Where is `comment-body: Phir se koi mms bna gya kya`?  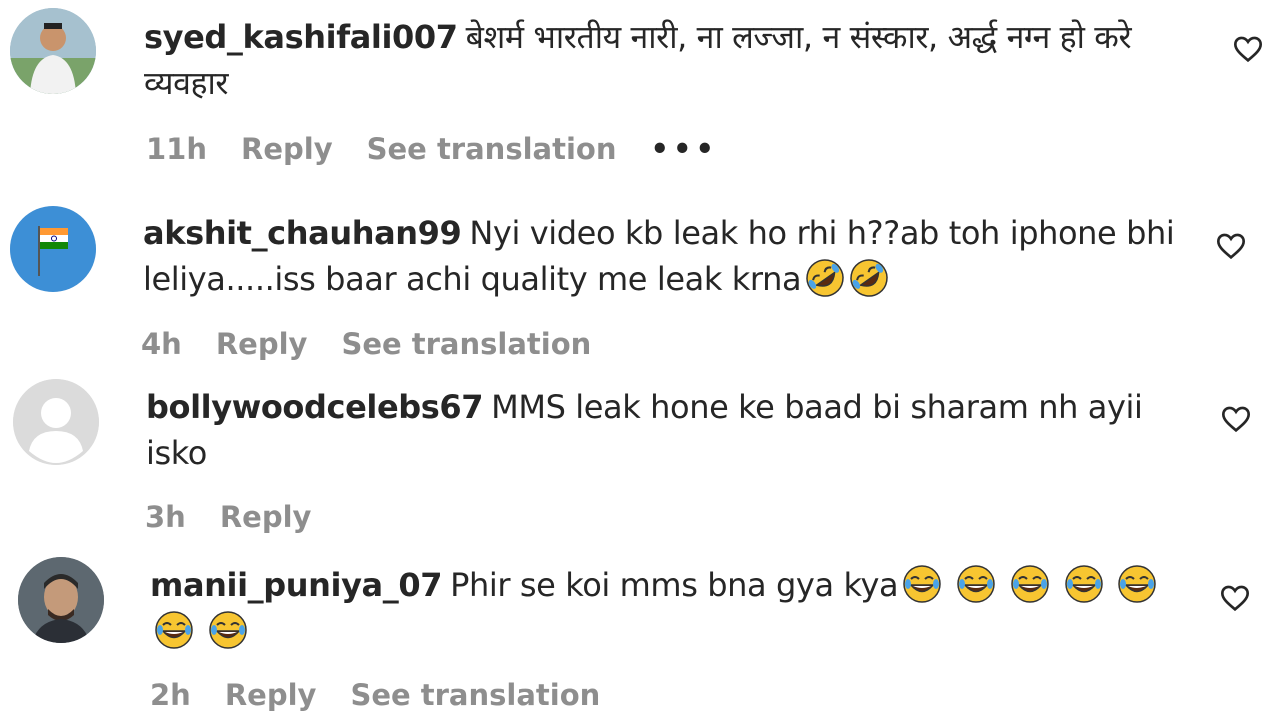
comment-body: Phir se koi mms bna gya kya is located at coordinates (674, 585).